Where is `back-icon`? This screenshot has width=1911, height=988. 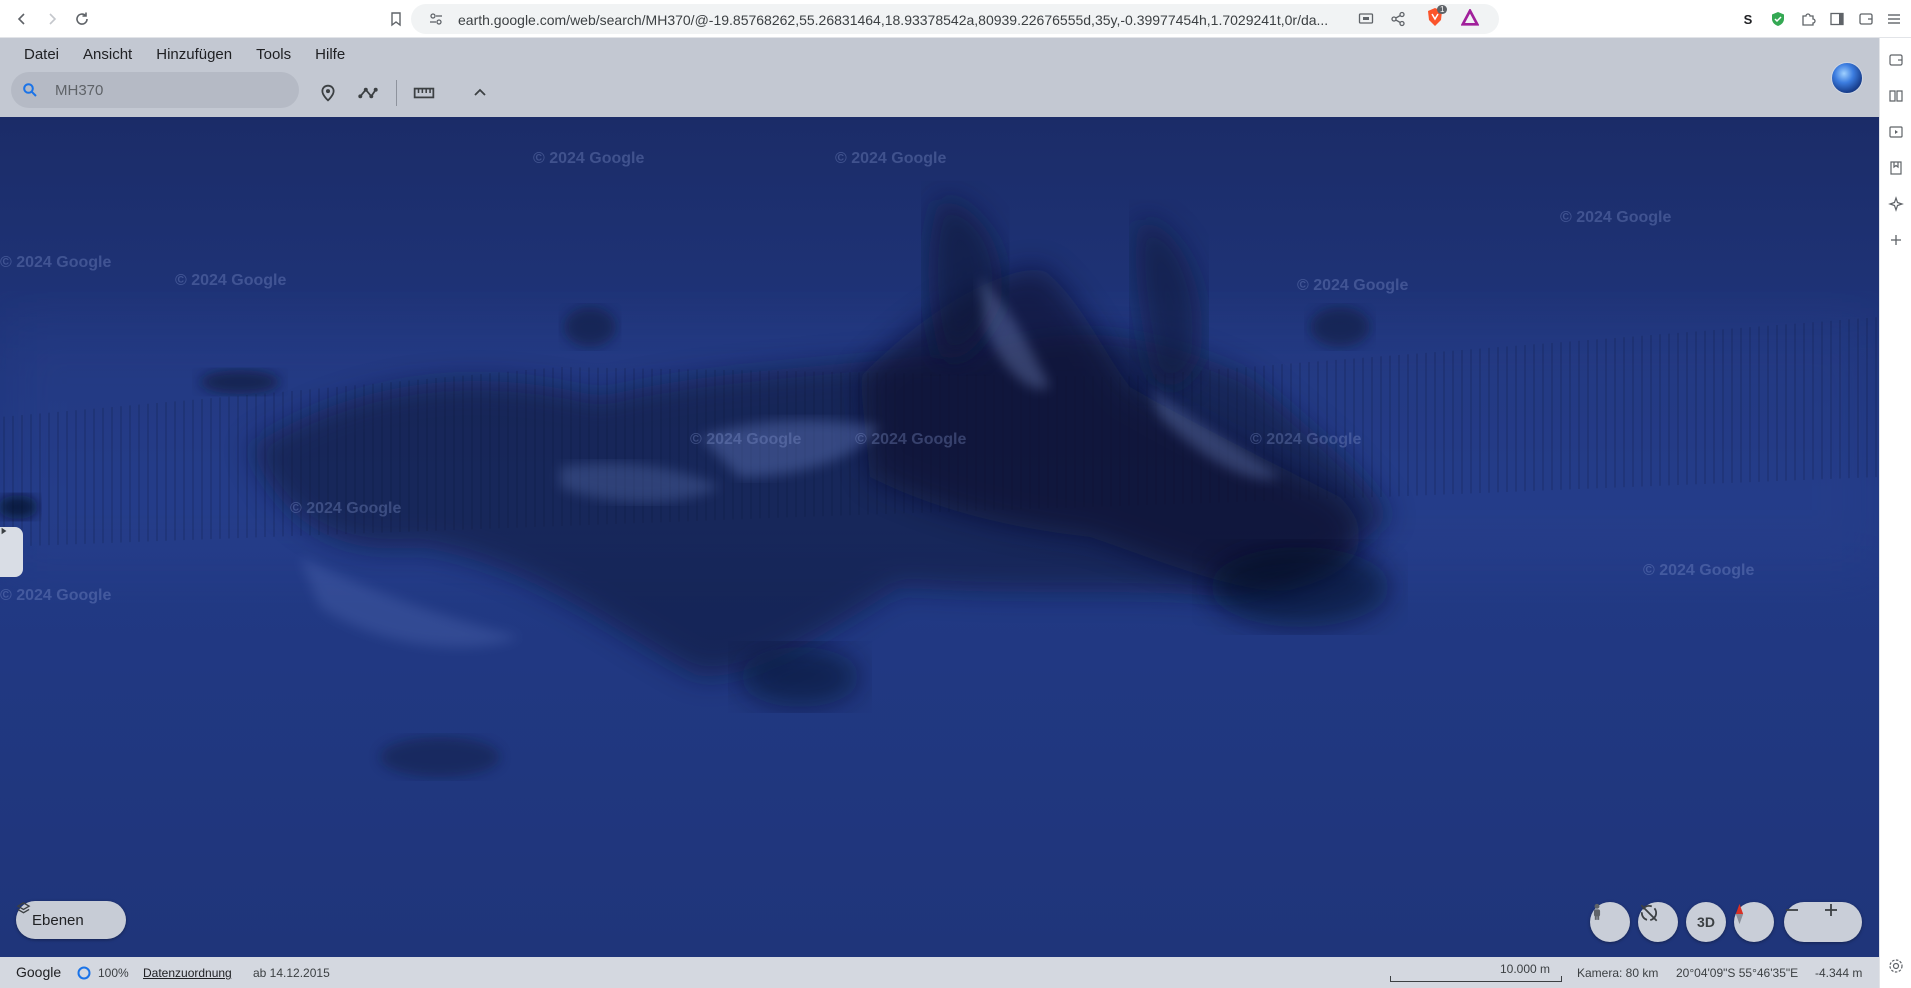 back-icon is located at coordinates (22, 19).